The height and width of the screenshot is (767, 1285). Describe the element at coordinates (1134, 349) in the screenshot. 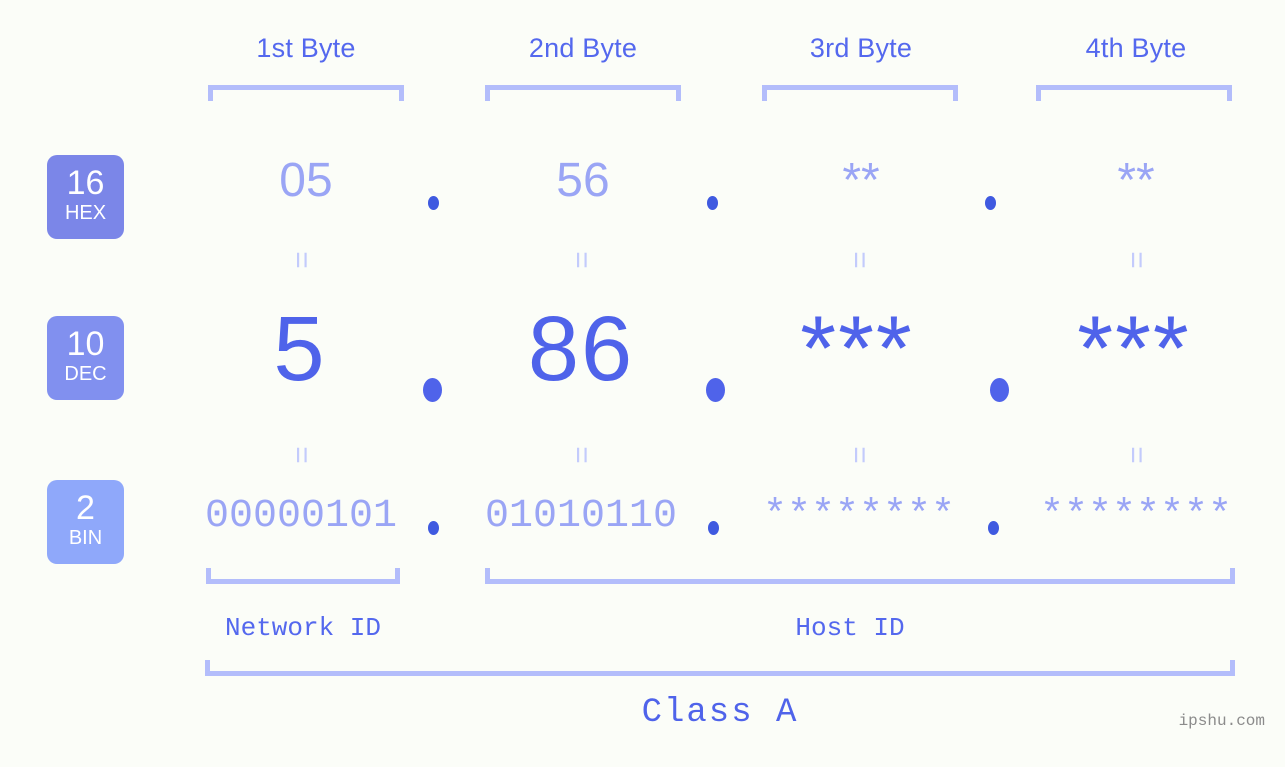

I see `dec-byte-4: ***` at that location.